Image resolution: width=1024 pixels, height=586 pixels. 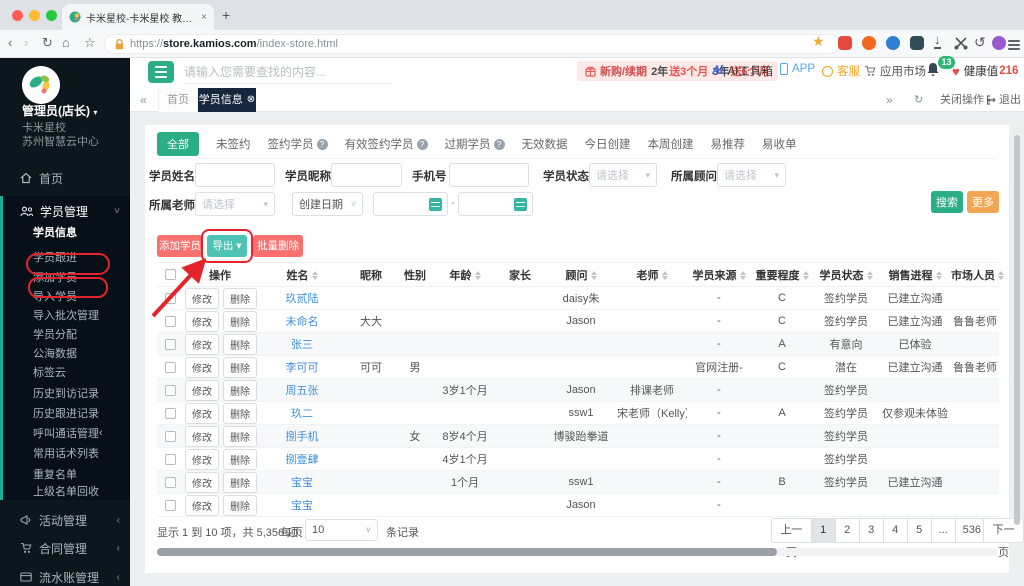 I want to click on col-importance: 重要程度, so click(x=782, y=274).